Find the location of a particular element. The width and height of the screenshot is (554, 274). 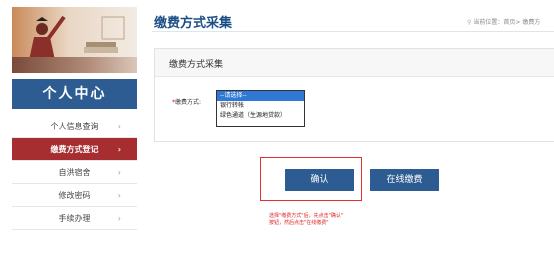

location-pin-icon: ⚲ is located at coordinates (469, 22).